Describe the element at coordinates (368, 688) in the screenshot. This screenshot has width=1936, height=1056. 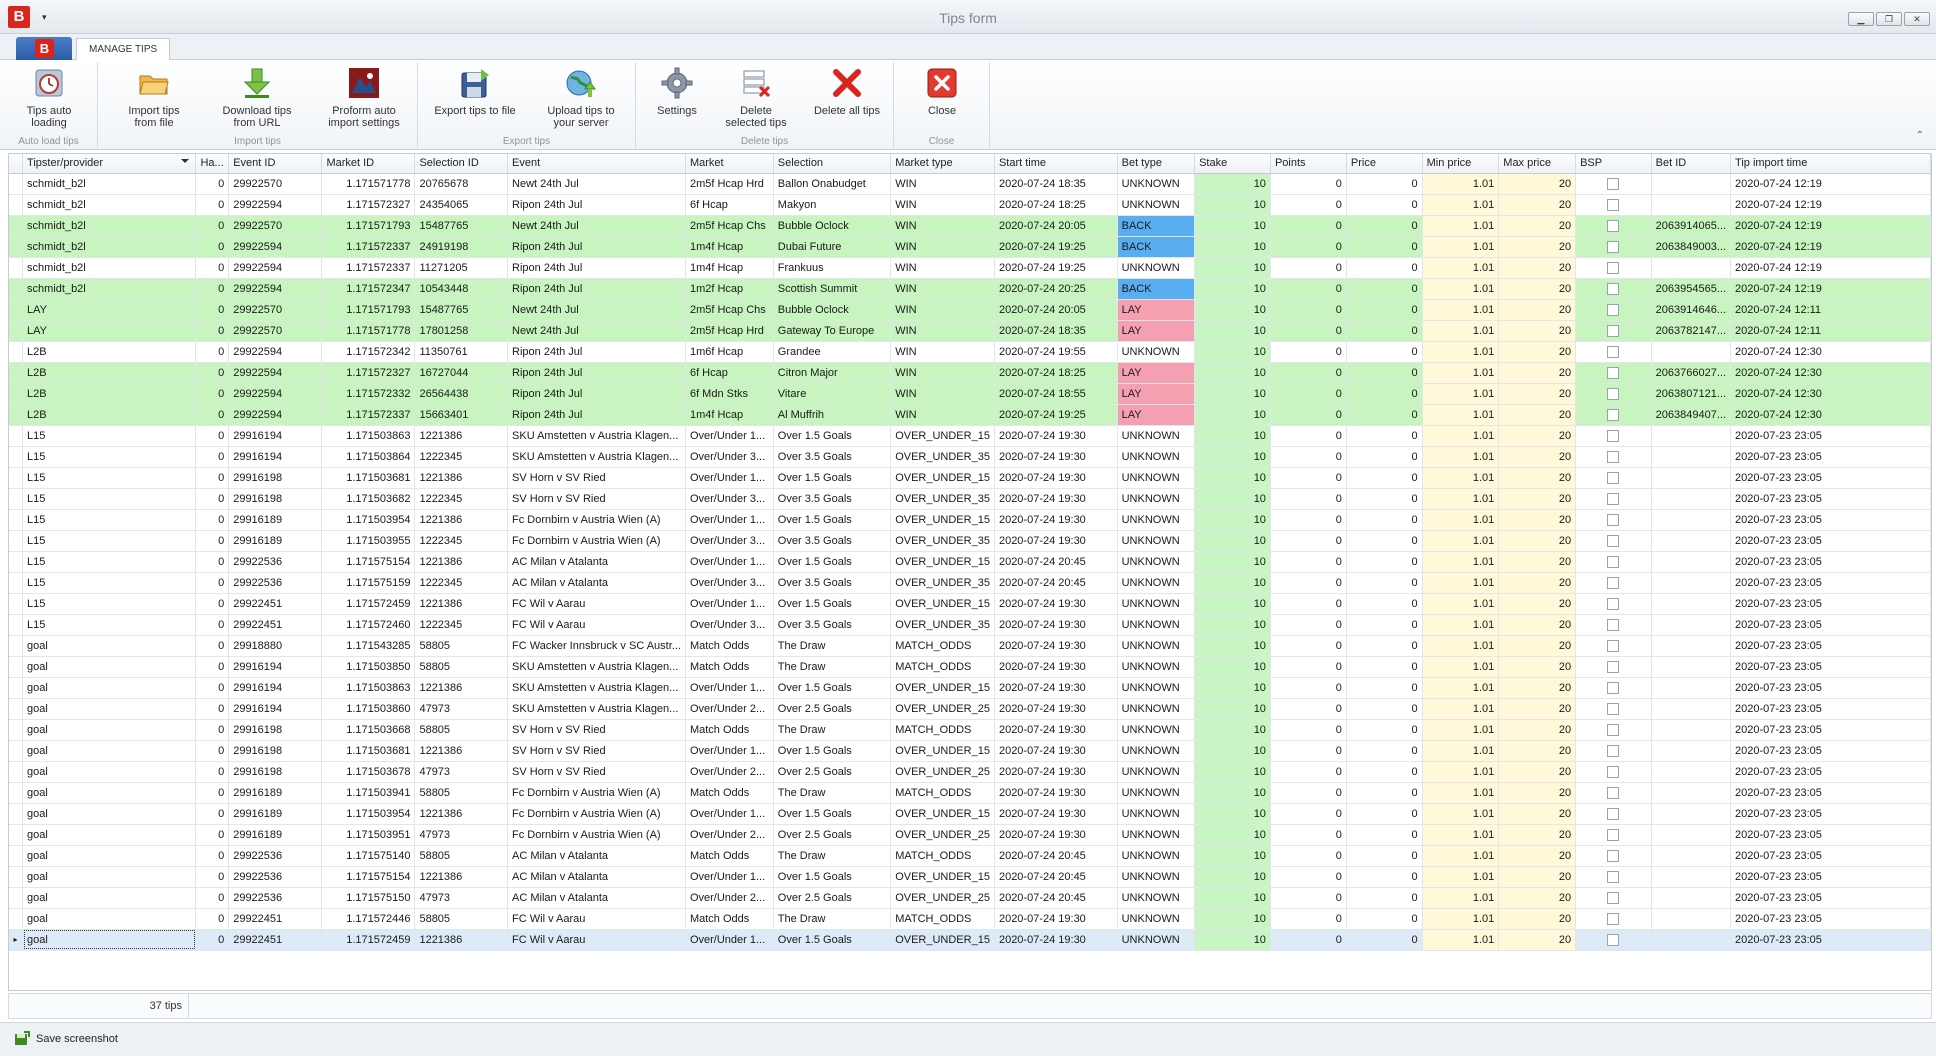
I see `cell-market-id: 1.171503863` at that location.